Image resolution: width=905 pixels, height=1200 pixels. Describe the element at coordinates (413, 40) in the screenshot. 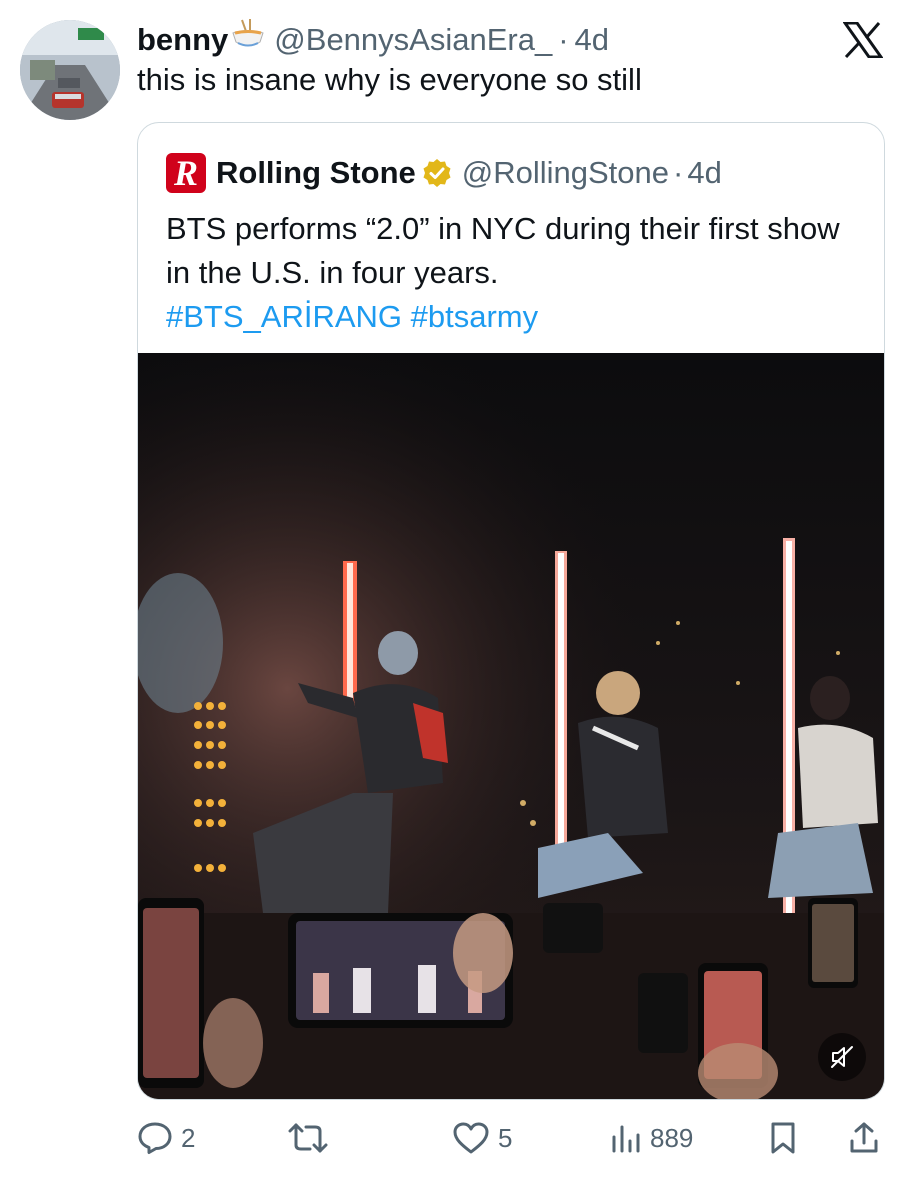

I see `handle: @BennysAsianEra_` at that location.